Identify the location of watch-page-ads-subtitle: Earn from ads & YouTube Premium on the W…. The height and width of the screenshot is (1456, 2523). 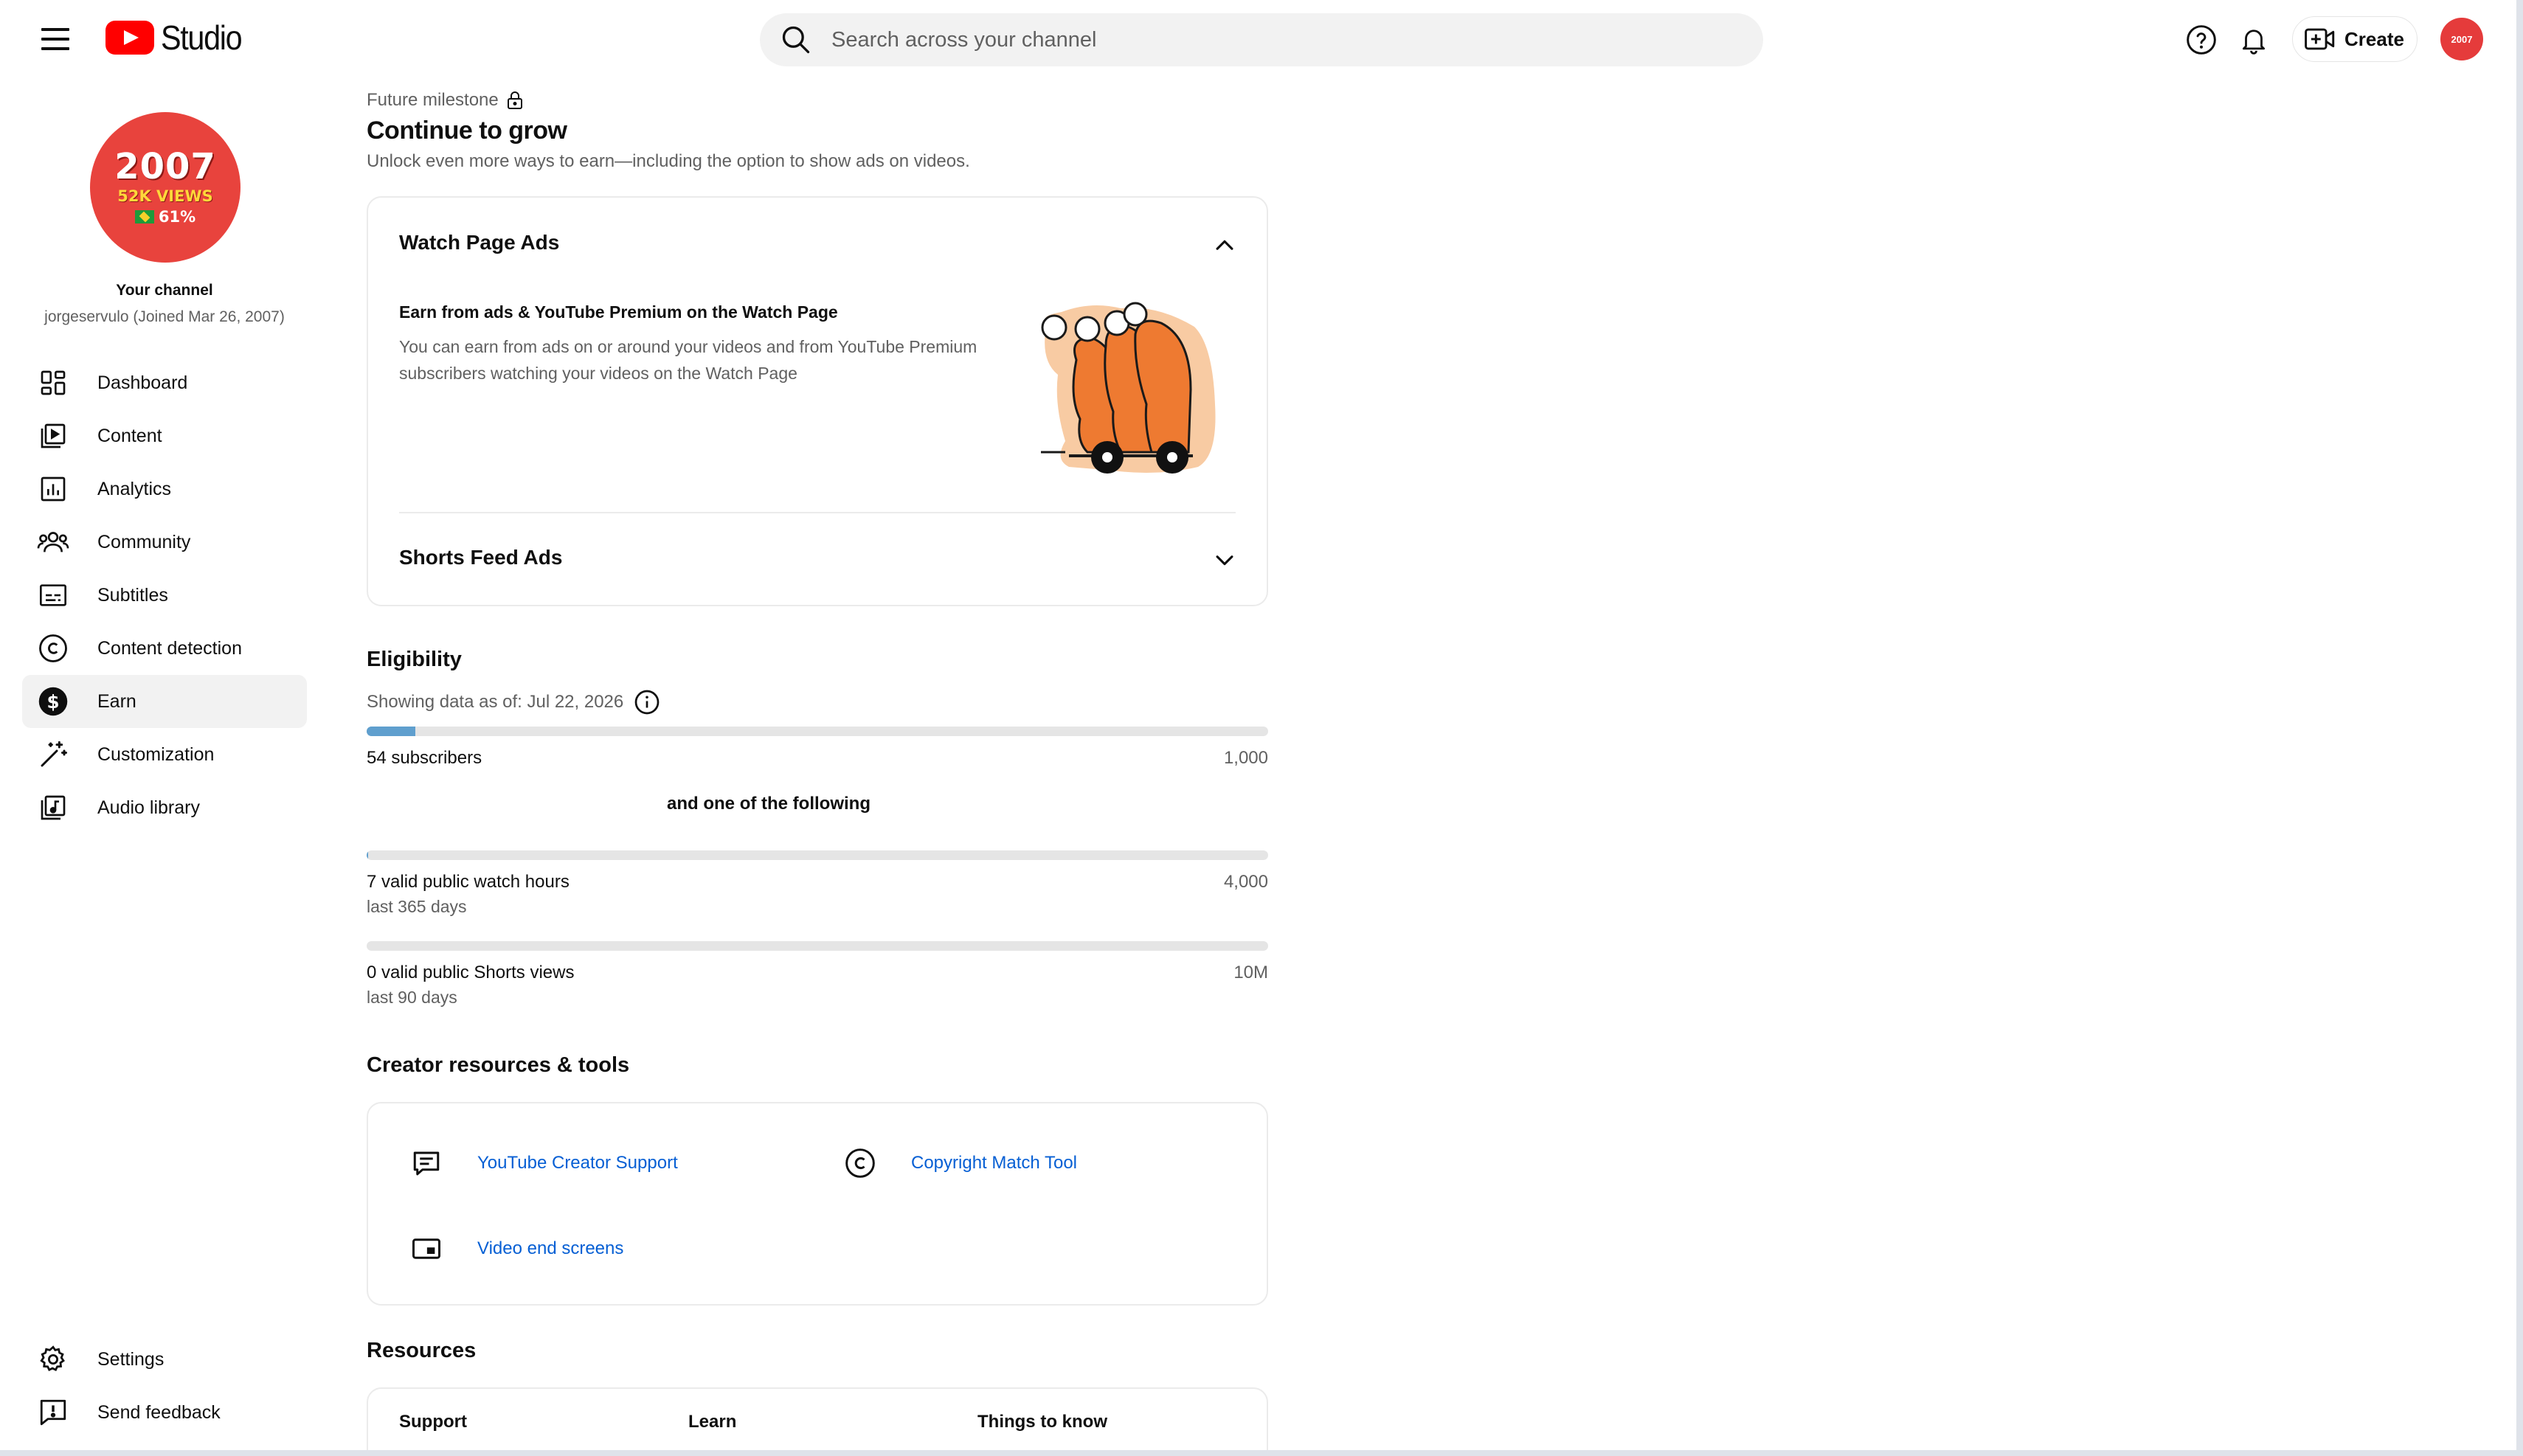
(618, 312).